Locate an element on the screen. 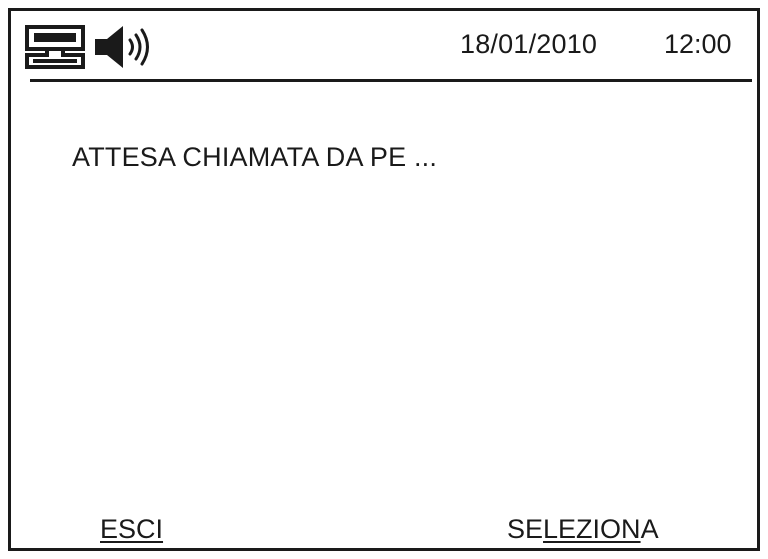  exit-softkey-label: ESCI is located at coordinates (132, 529).